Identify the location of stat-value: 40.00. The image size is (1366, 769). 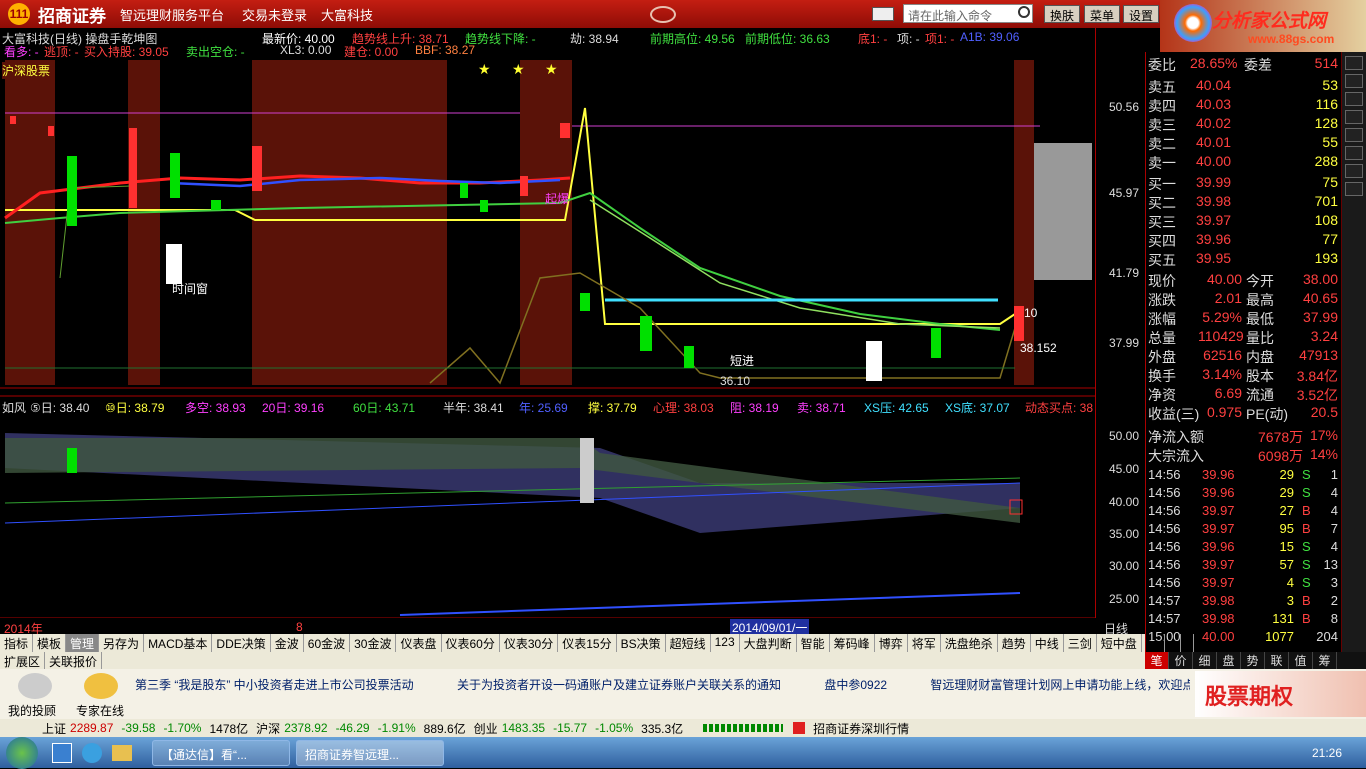
(1224, 279).